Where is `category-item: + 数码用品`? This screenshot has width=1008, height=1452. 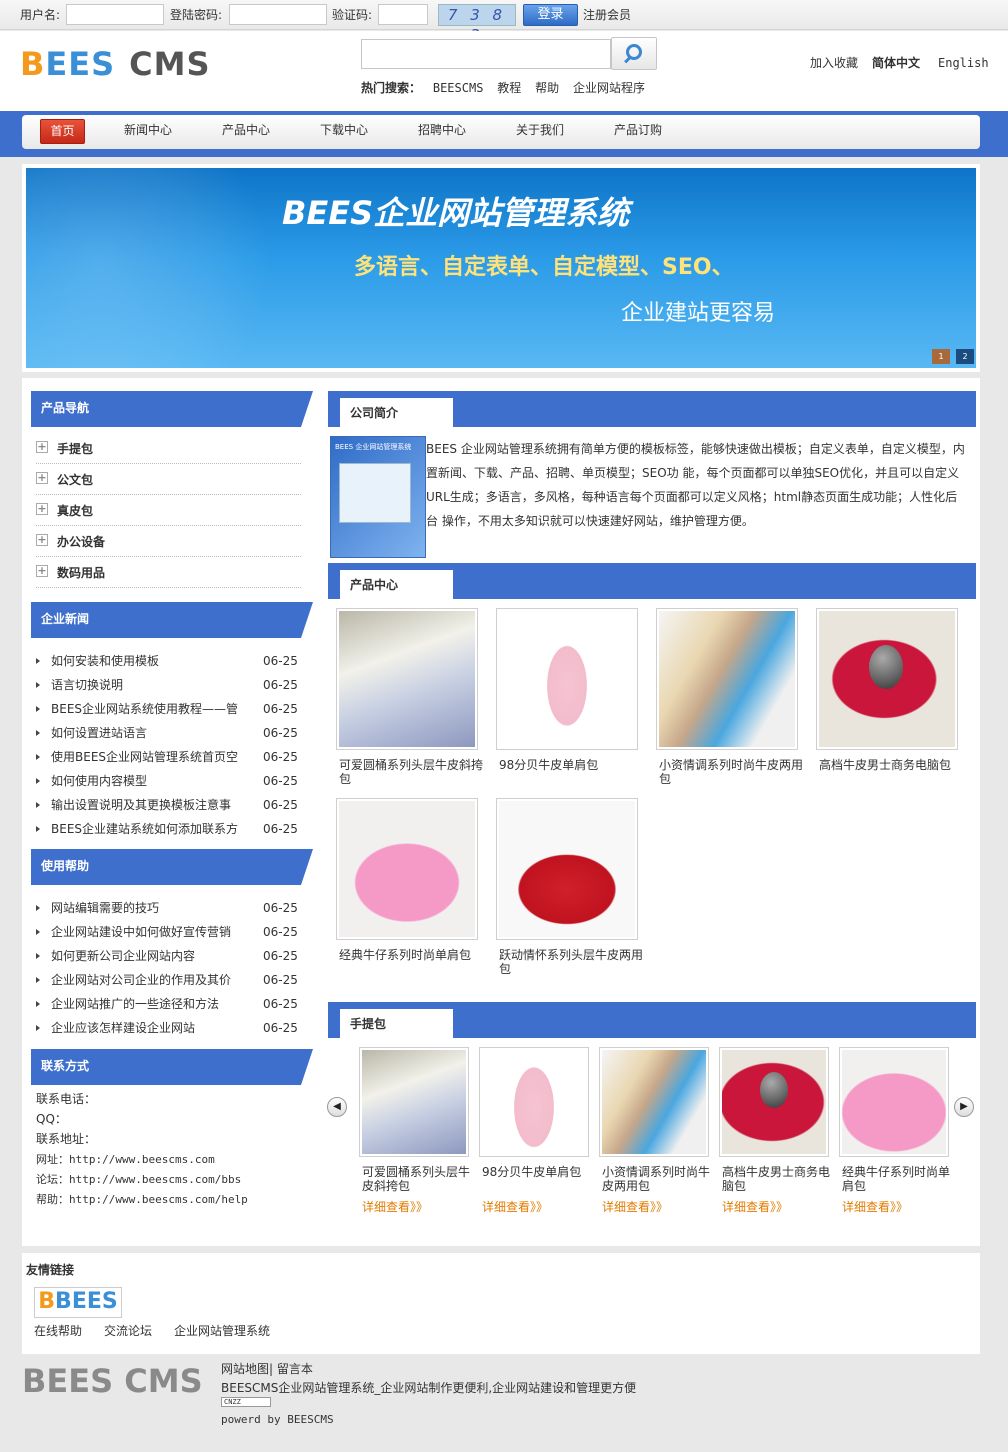 category-item: + 数码用品 is located at coordinates (168, 572).